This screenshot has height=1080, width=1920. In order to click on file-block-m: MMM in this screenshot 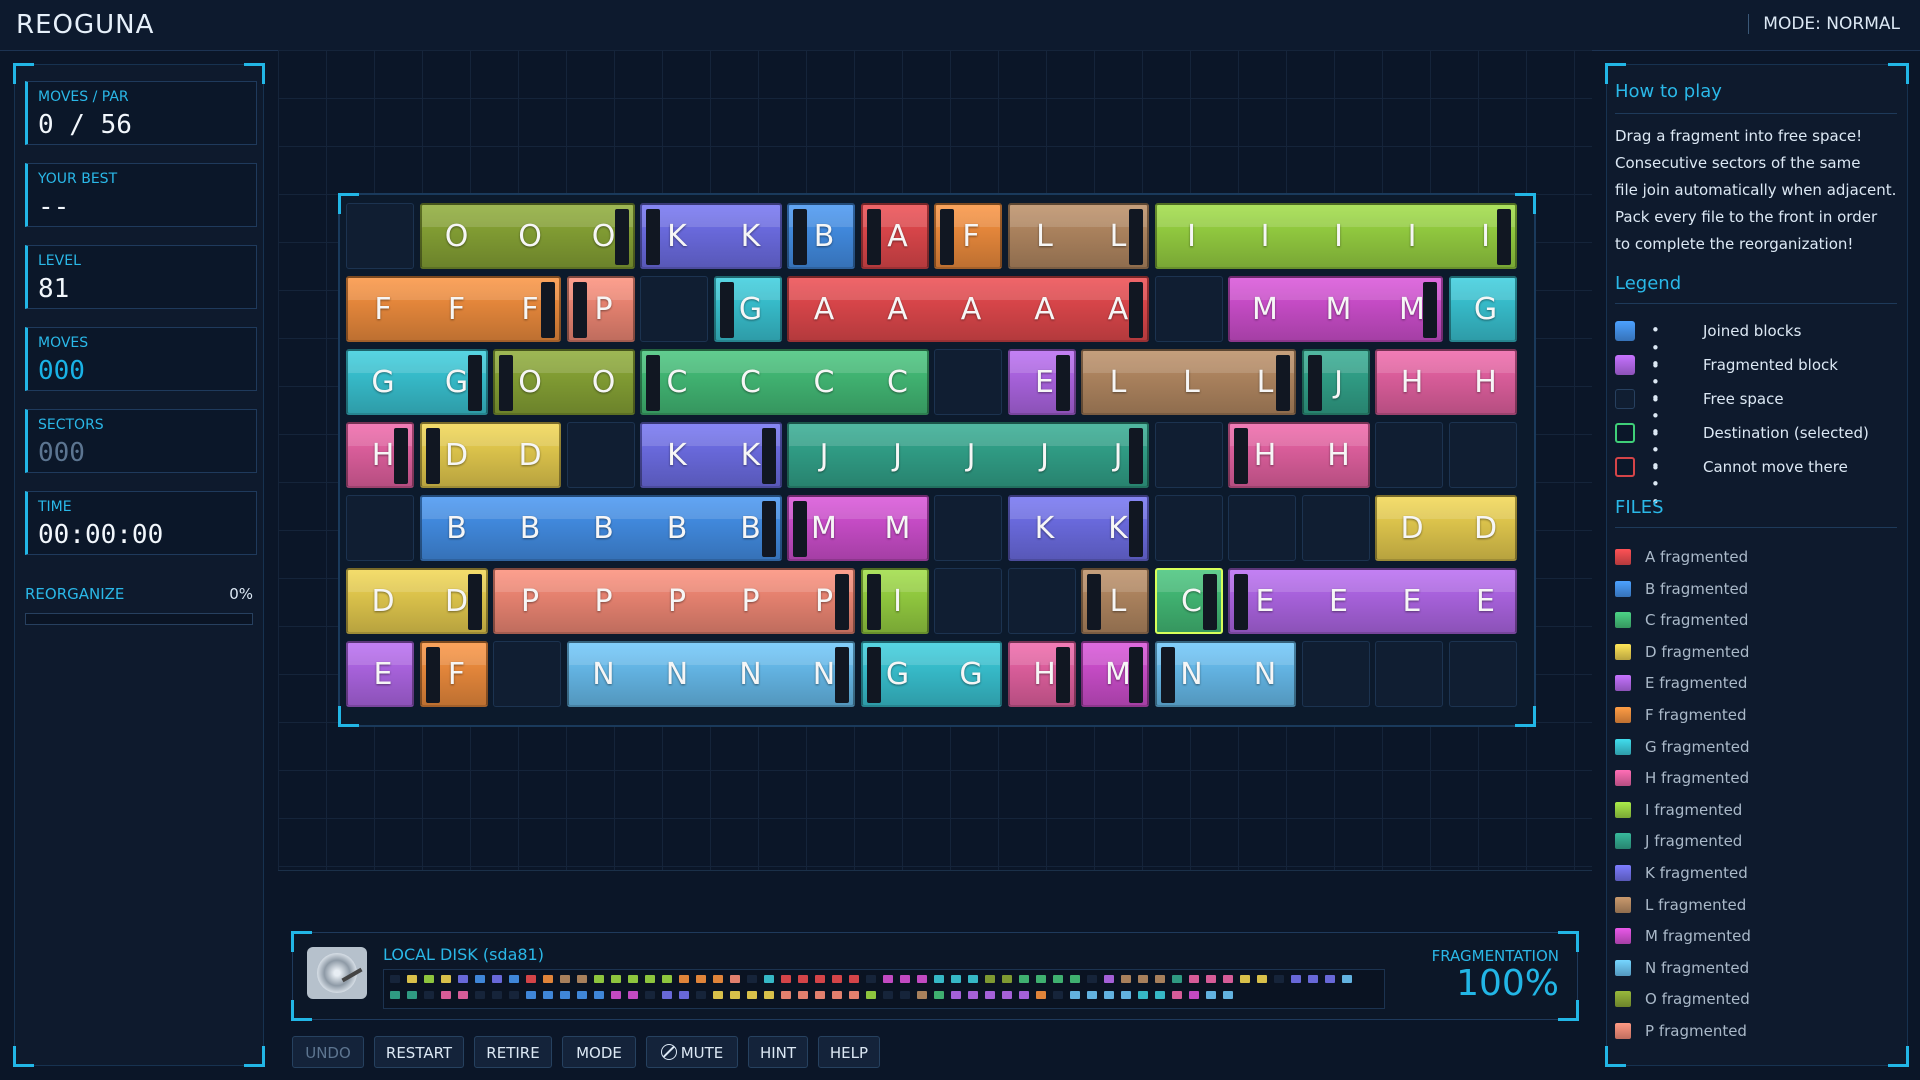, I will do `click(1335, 309)`.